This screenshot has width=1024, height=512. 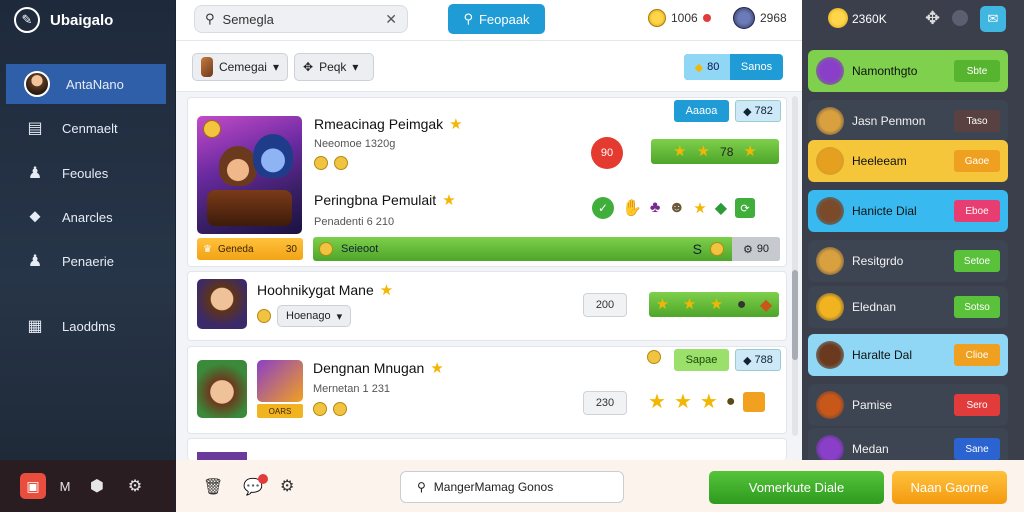 I want to click on settings-icon, so click(x=960, y=18).